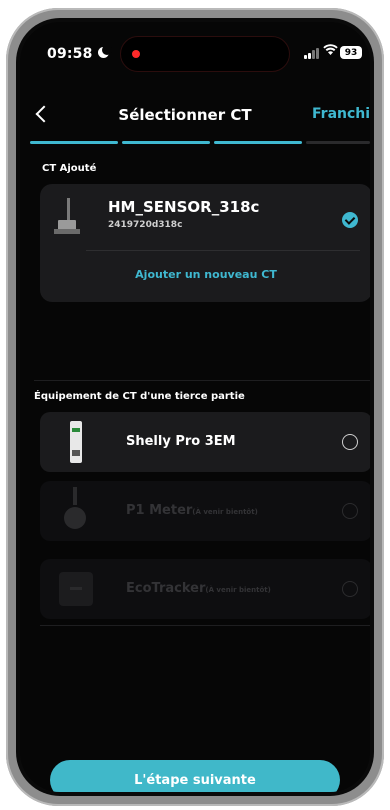 This screenshot has height=810, width=390. What do you see at coordinates (67, 216) in the screenshot?
I see `ct-sensor-device-icon` at bounding box center [67, 216].